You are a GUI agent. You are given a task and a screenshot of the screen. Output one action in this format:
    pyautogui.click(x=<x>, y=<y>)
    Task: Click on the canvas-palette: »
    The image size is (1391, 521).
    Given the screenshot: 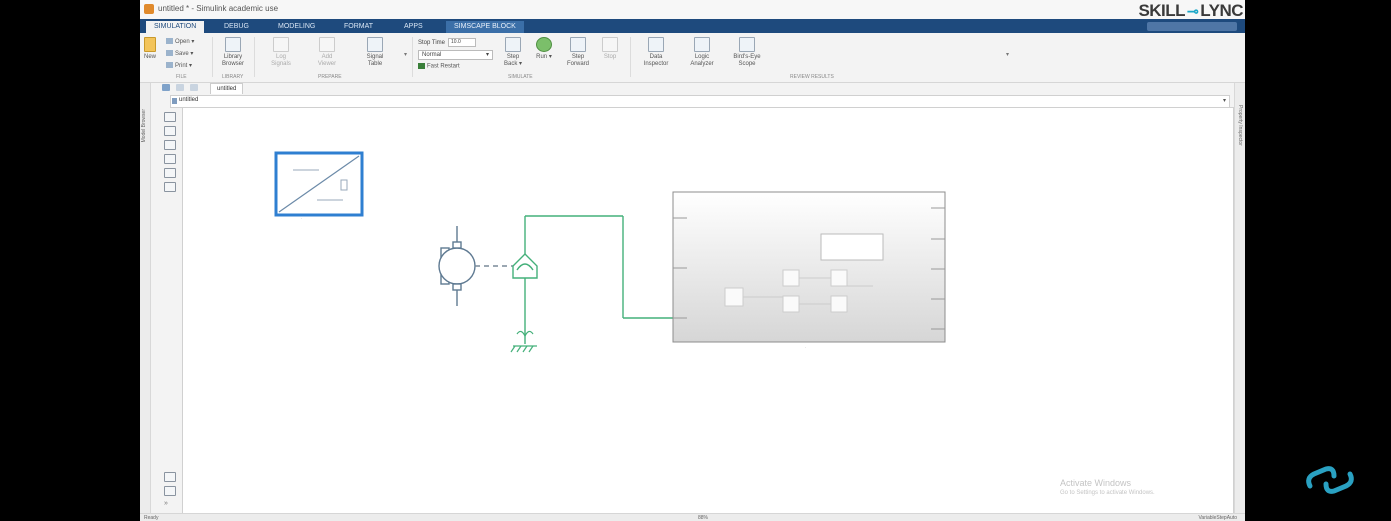 What is the action you would take?
    pyautogui.click(x=170, y=308)
    